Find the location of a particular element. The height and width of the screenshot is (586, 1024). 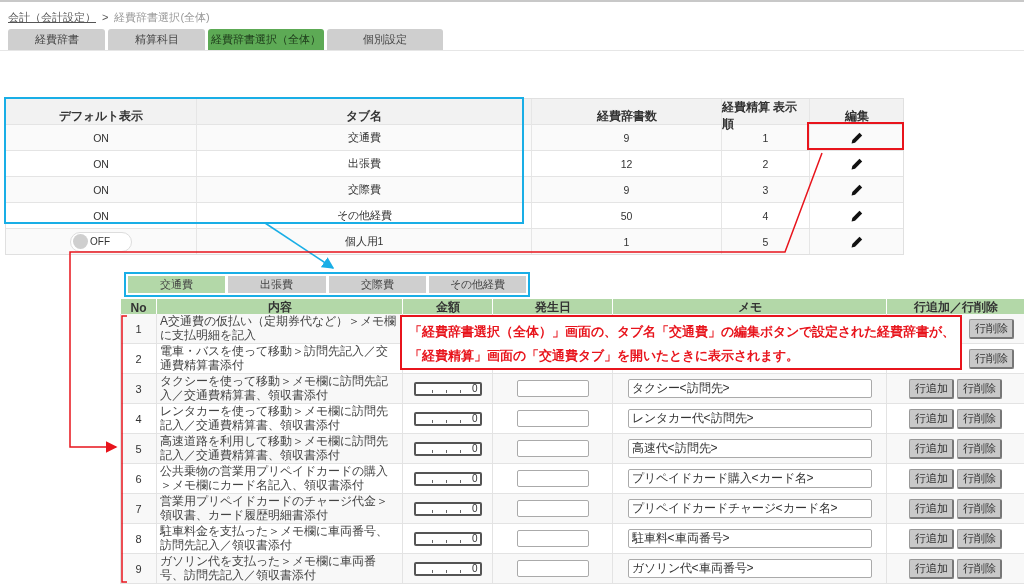

tab: 精算科目 is located at coordinates (156, 39).